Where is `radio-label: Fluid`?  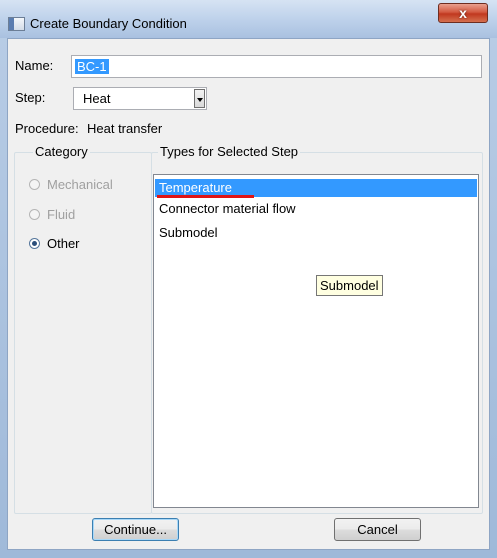 radio-label: Fluid is located at coordinates (61, 214).